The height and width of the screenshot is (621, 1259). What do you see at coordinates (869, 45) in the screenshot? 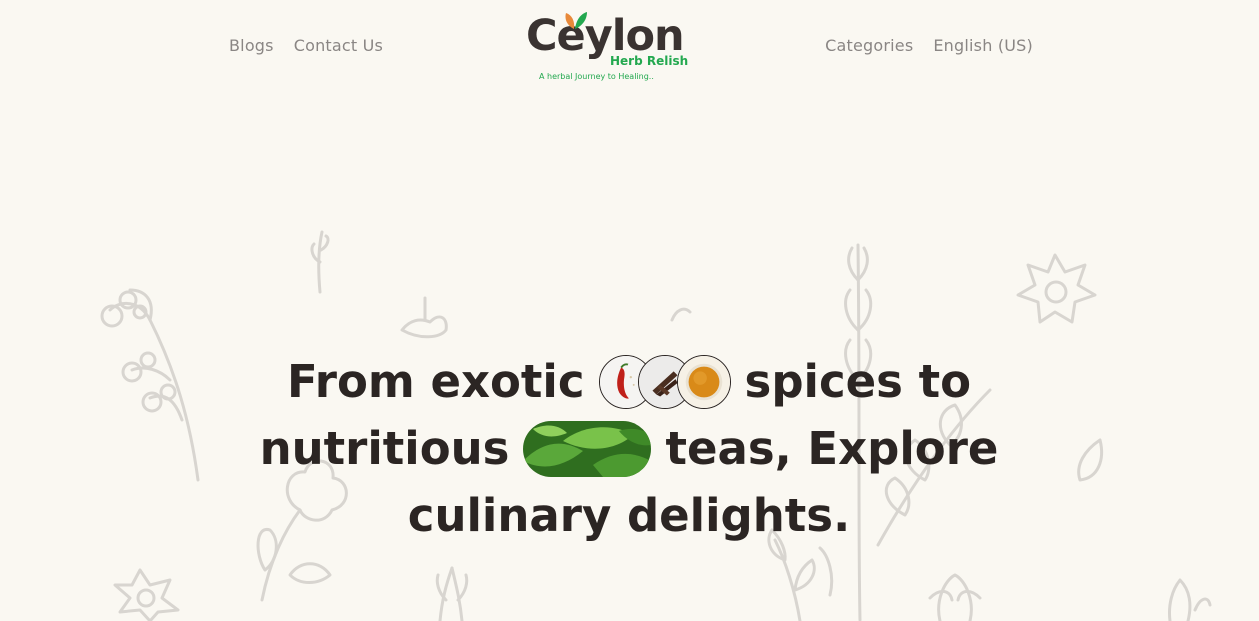
I see `nav-categories-link: Categories` at bounding box center [869, 45].